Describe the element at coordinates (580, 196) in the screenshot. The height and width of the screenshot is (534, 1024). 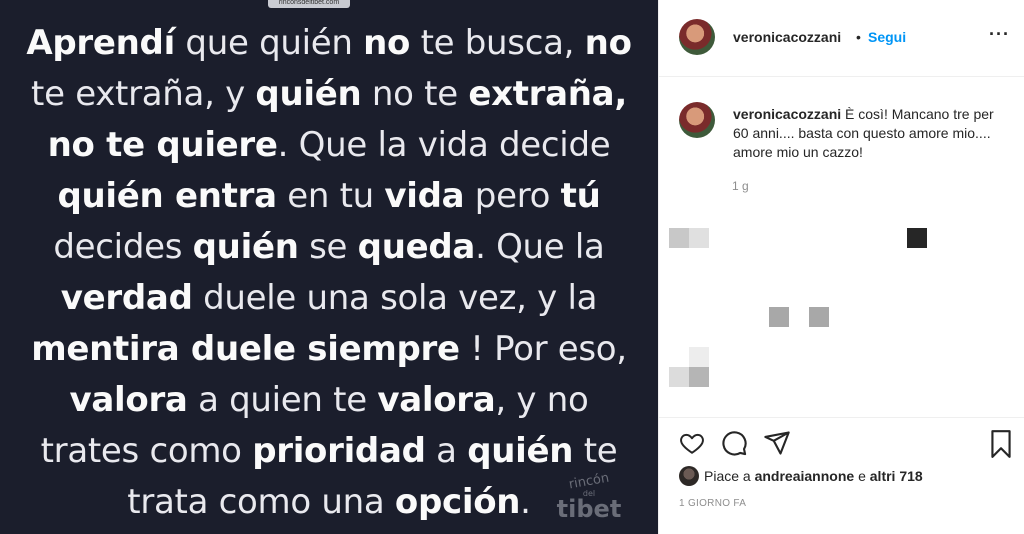
I see `quote-bold-segment: tú` at that location.